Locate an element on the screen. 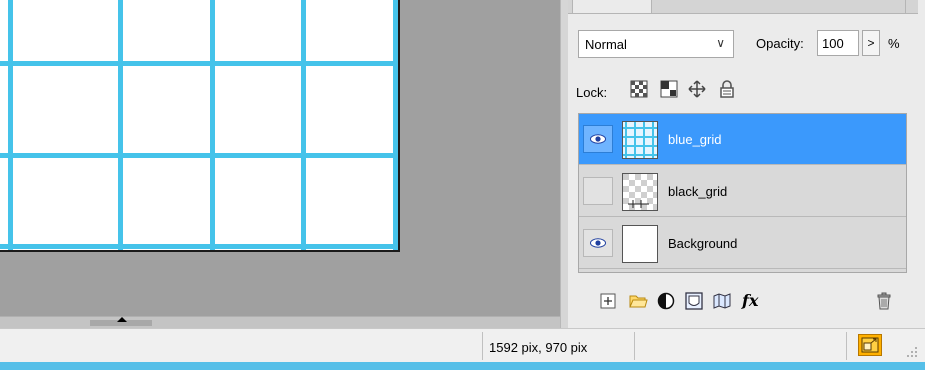 The image size is (925, 370). layer-row-black-grid: black_grid is located at coordinates (742, 191).